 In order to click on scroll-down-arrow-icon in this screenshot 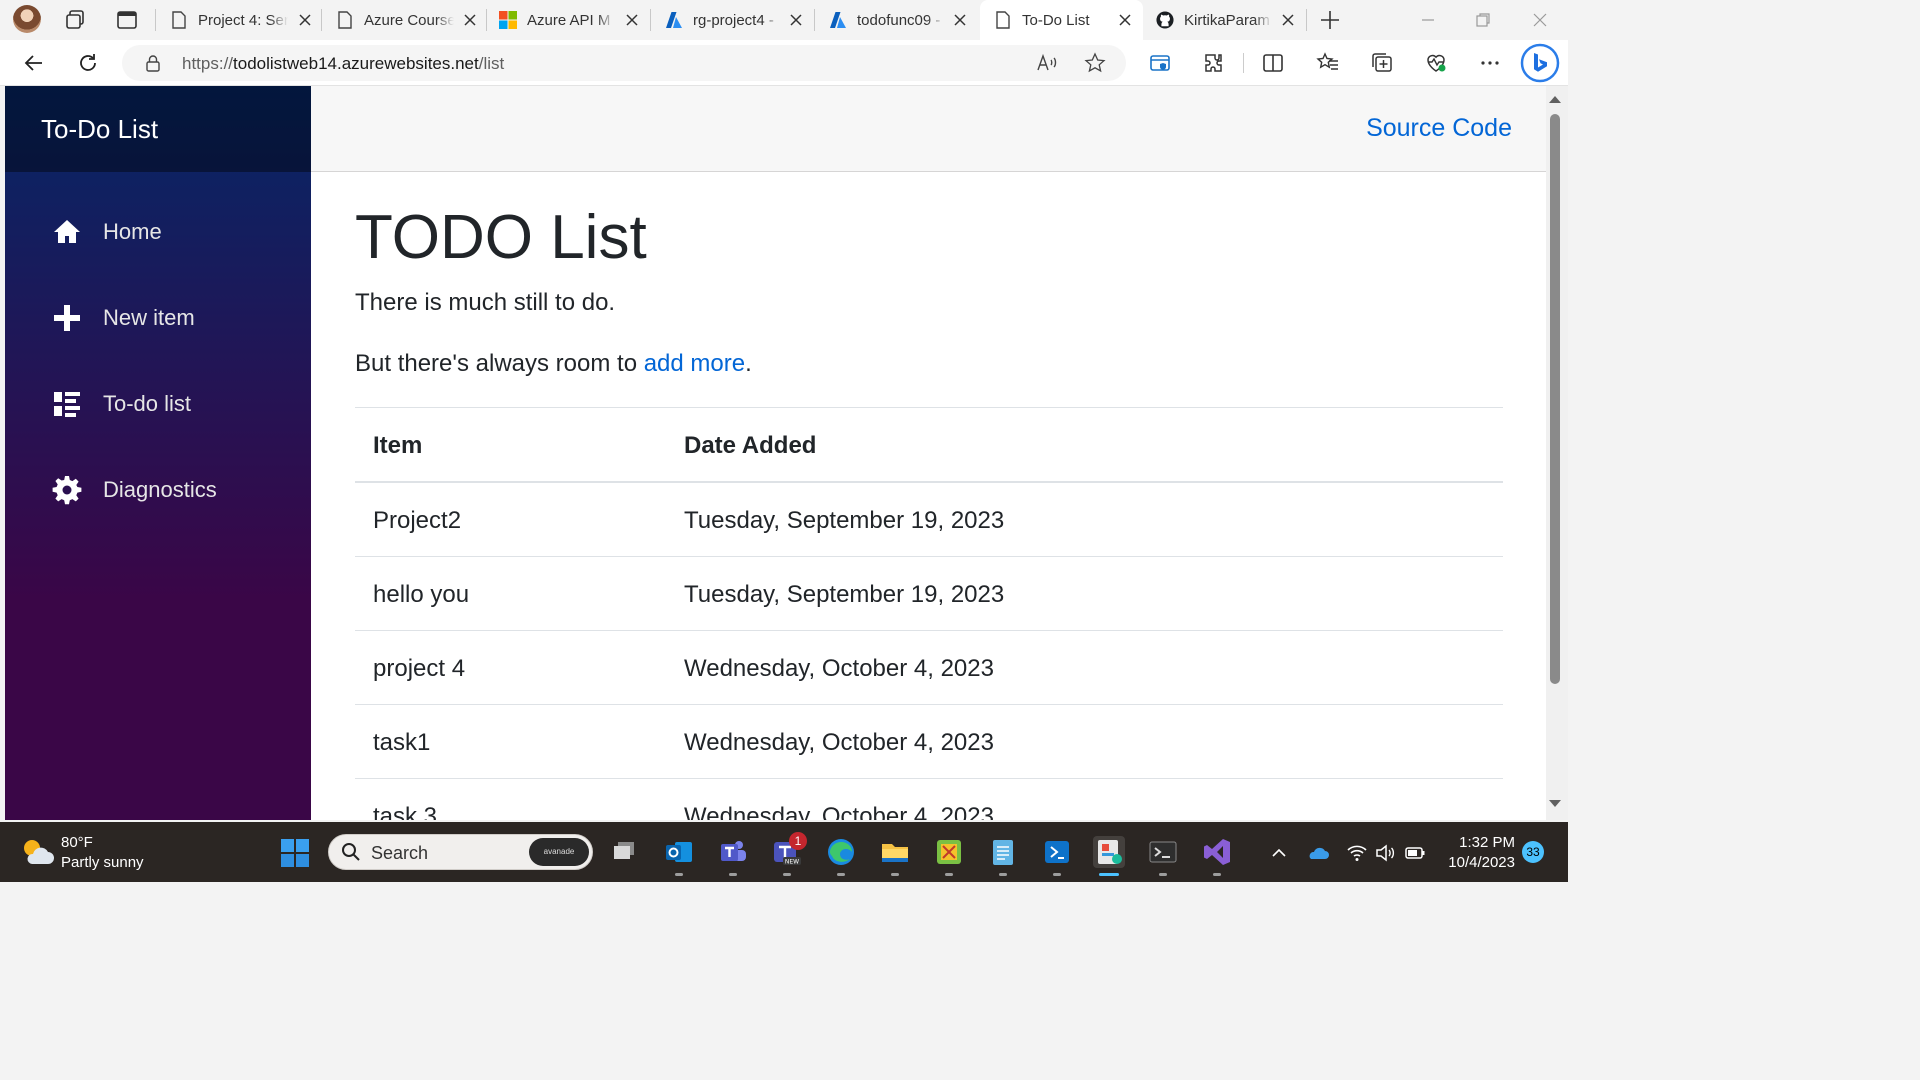, I will do `click(1555, 803)`.